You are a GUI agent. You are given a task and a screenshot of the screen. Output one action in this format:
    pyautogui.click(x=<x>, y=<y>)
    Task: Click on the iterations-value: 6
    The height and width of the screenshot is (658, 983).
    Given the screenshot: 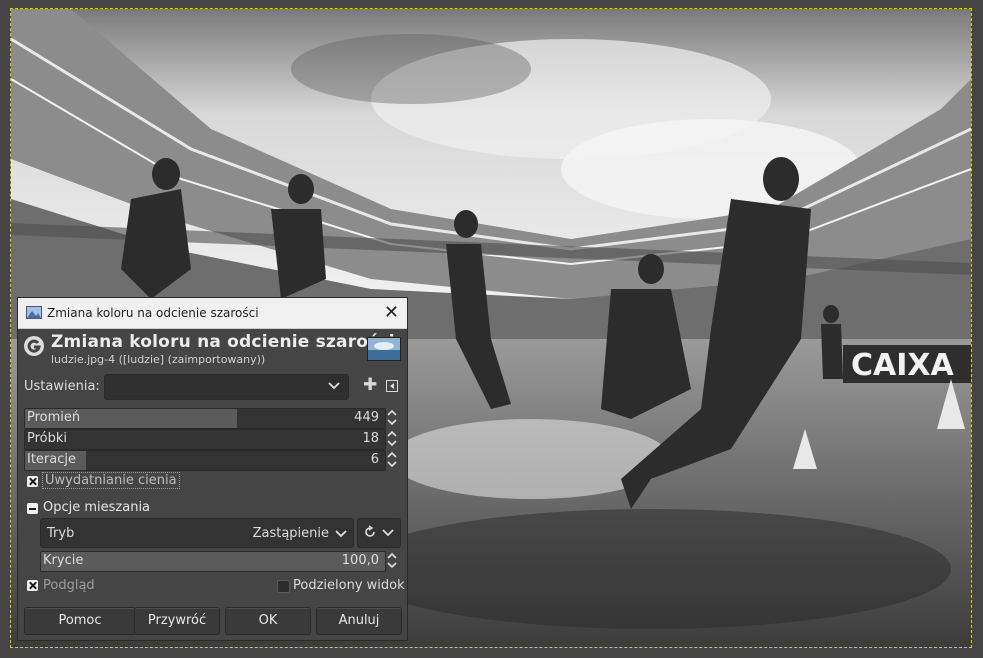 What is the action you would take?
    pyautogui.click(x=374, y=459)
    